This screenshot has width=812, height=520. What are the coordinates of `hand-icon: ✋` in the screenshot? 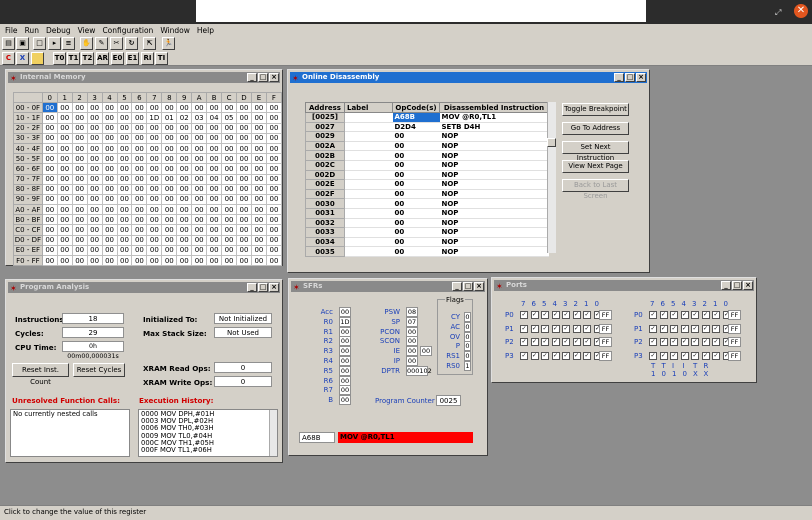 It's located at (86, 43).